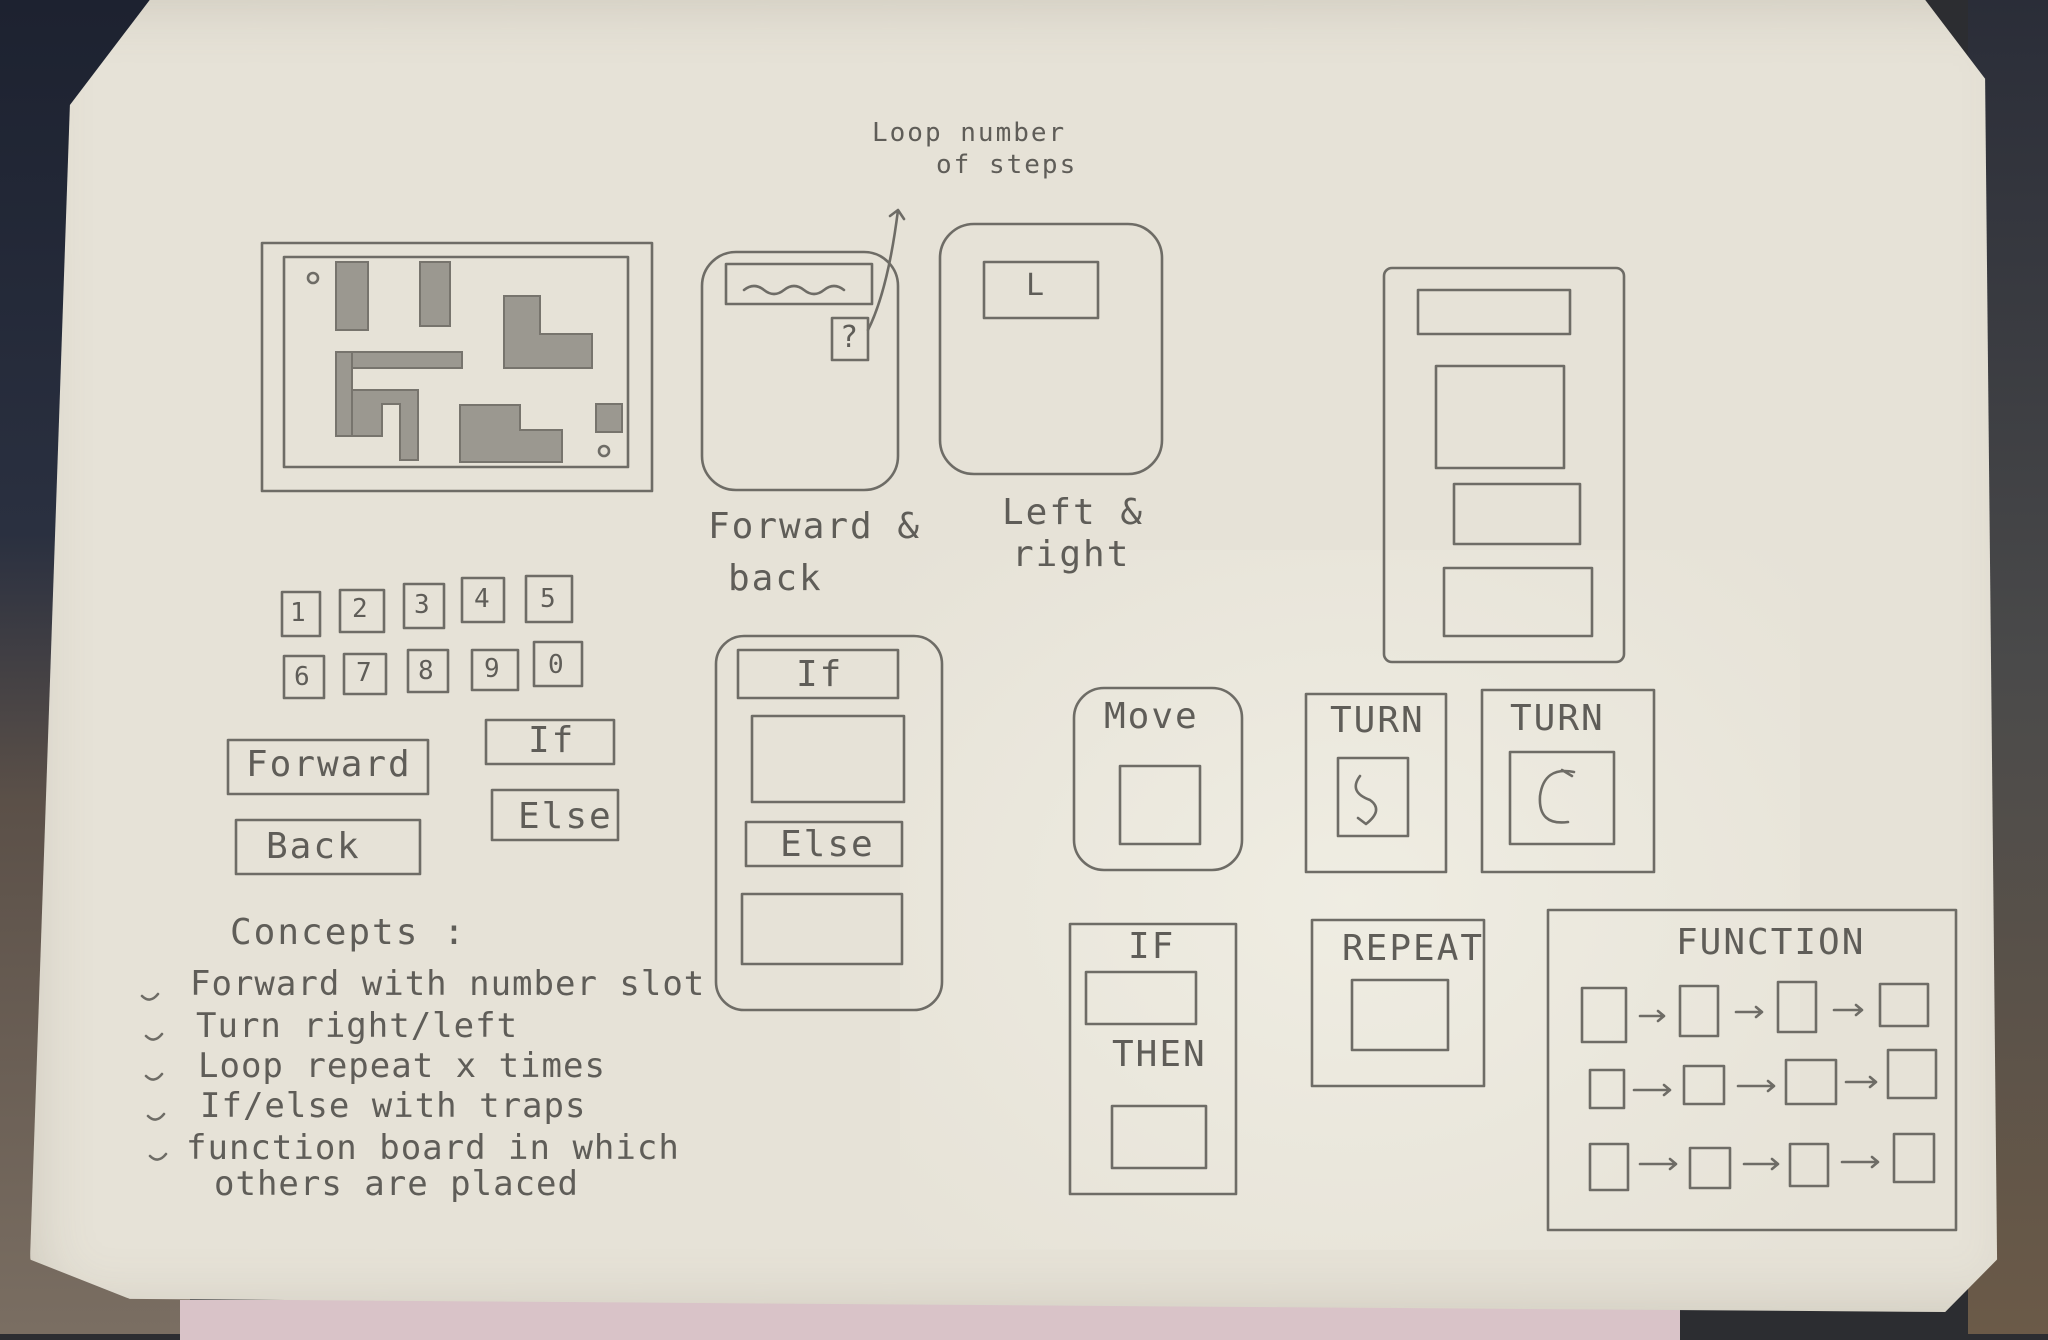  What do you see at coordinates (348, 932) in the screenshot?
I see `concepts-title: Concepts :` at bounding box center [348, 932].